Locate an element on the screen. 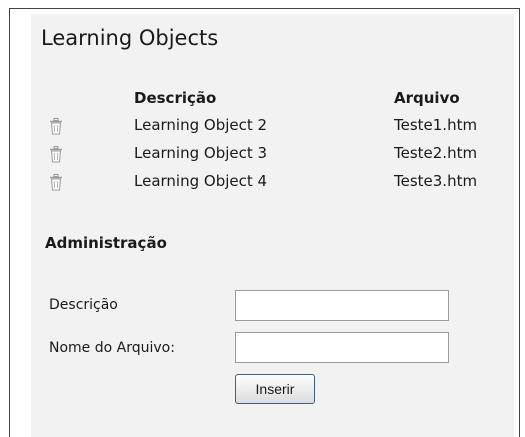 The width and height of the screenshot is (525, 437). column-header-arquivo: Arquivo is located at coordinates (427, 98).